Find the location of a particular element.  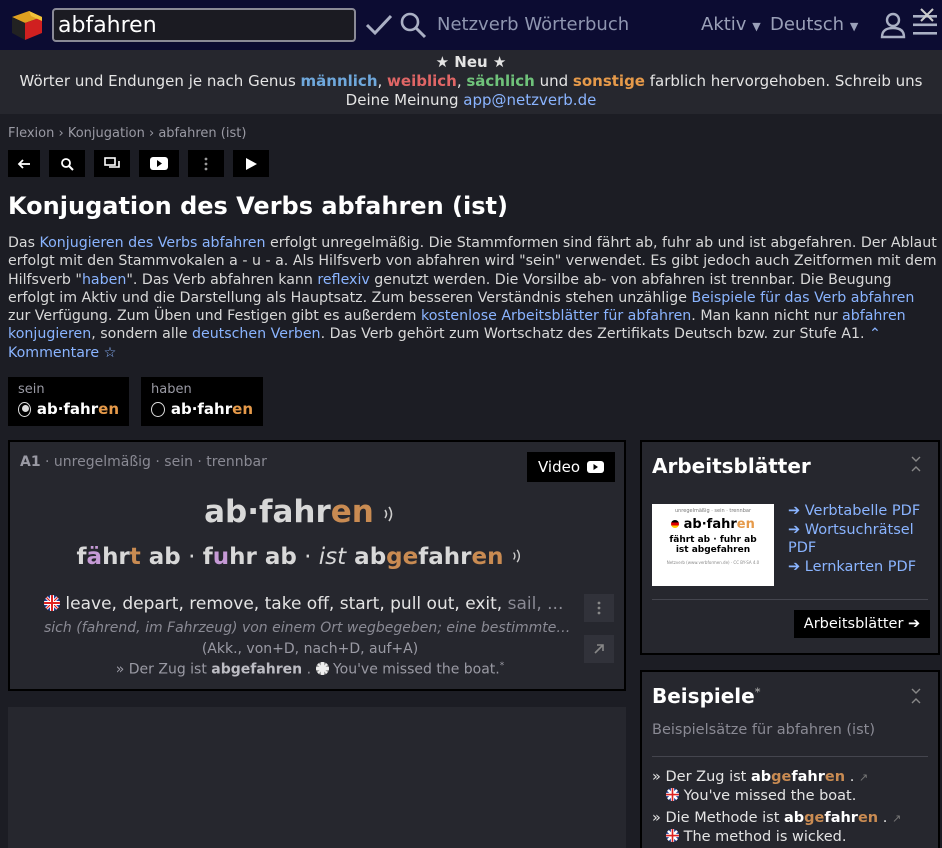

example-translation: You've missed the boat. is located at coordinates (416, 669).